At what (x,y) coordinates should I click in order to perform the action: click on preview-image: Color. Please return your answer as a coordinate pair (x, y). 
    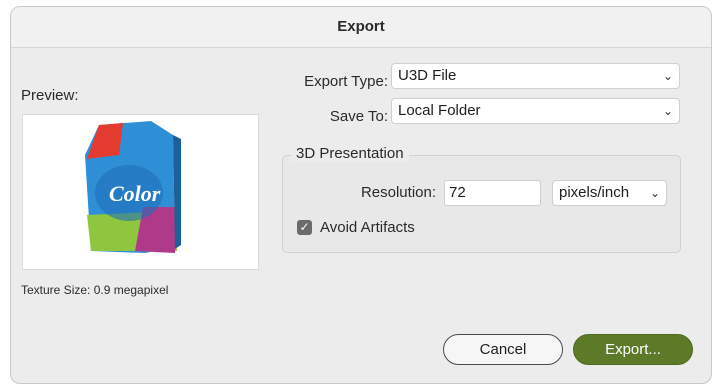
    Looking at the image, I should click on (140, 192).